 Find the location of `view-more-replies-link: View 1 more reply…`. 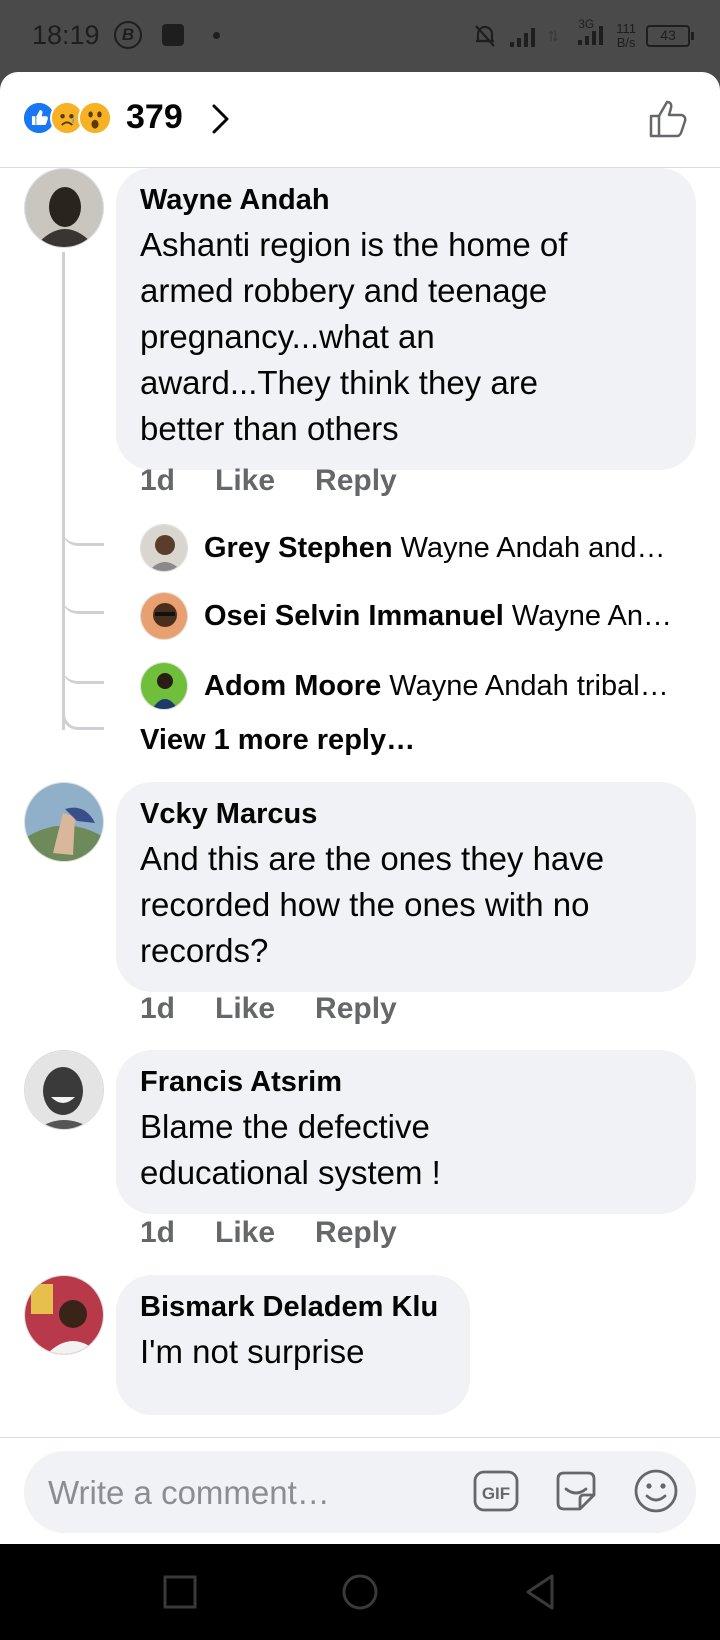

view-more-replies-link: View 1 more reply… is located at coordinates (277, 740).